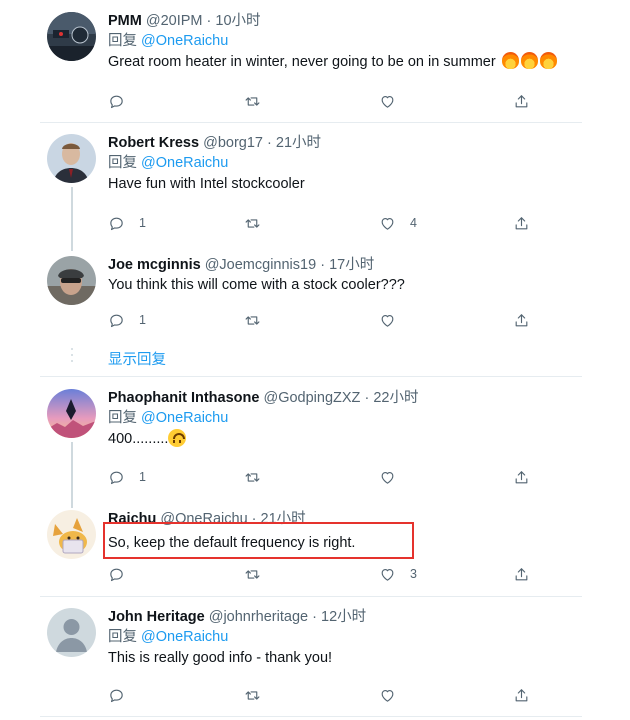 Image resolution: width=630 pixels, height=720 pixels. What do you see at coordinates (154, 265) in the screenshot?
I see `display-name: Joe mcginnis` at bounding box center [154, 265].